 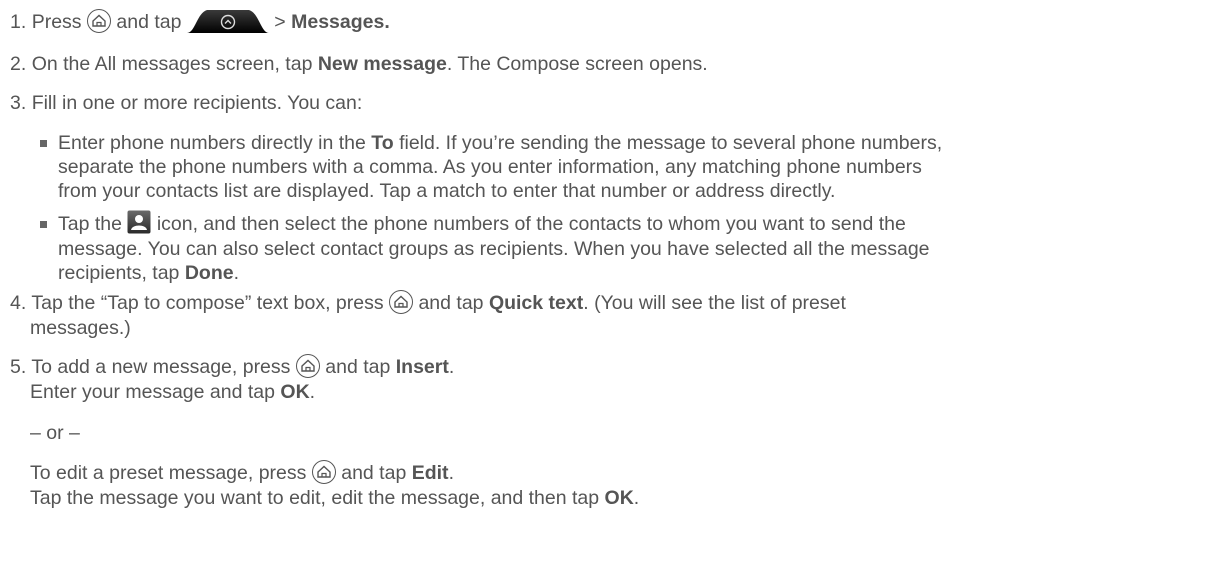 What do you see at coordinates (18, 103) in the screenshot?
I see `step-number: 3.` at bounding box center [18, 103].